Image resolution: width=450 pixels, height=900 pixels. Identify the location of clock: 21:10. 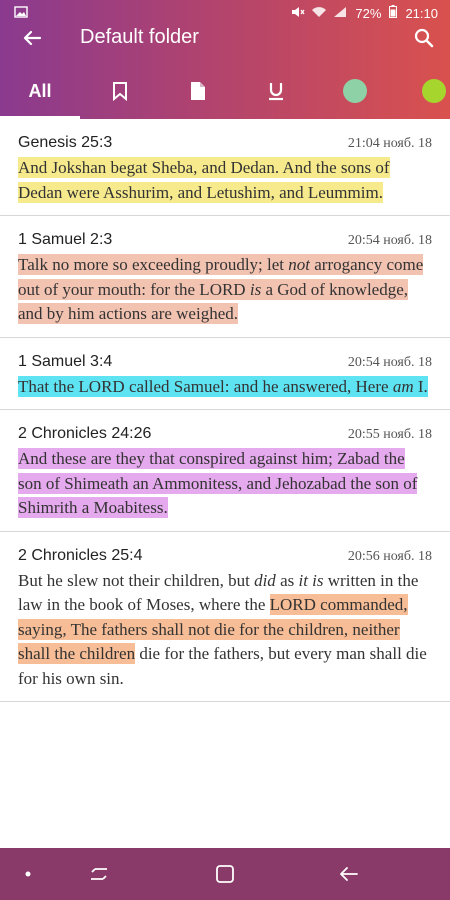
(421, 13).